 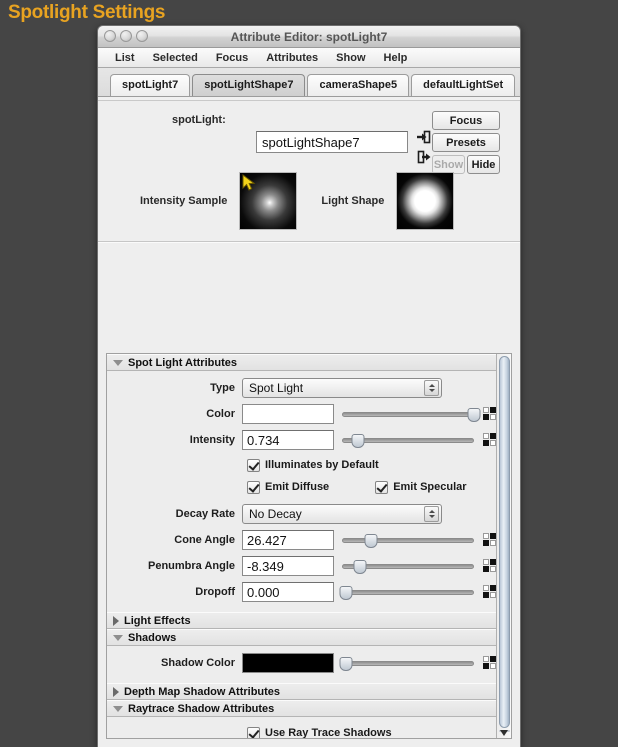 What do you see at coordinates (204, 539) in the screenshot?
I see `cone-angle-label: Cone Angle` at bounding box center [204, 539].